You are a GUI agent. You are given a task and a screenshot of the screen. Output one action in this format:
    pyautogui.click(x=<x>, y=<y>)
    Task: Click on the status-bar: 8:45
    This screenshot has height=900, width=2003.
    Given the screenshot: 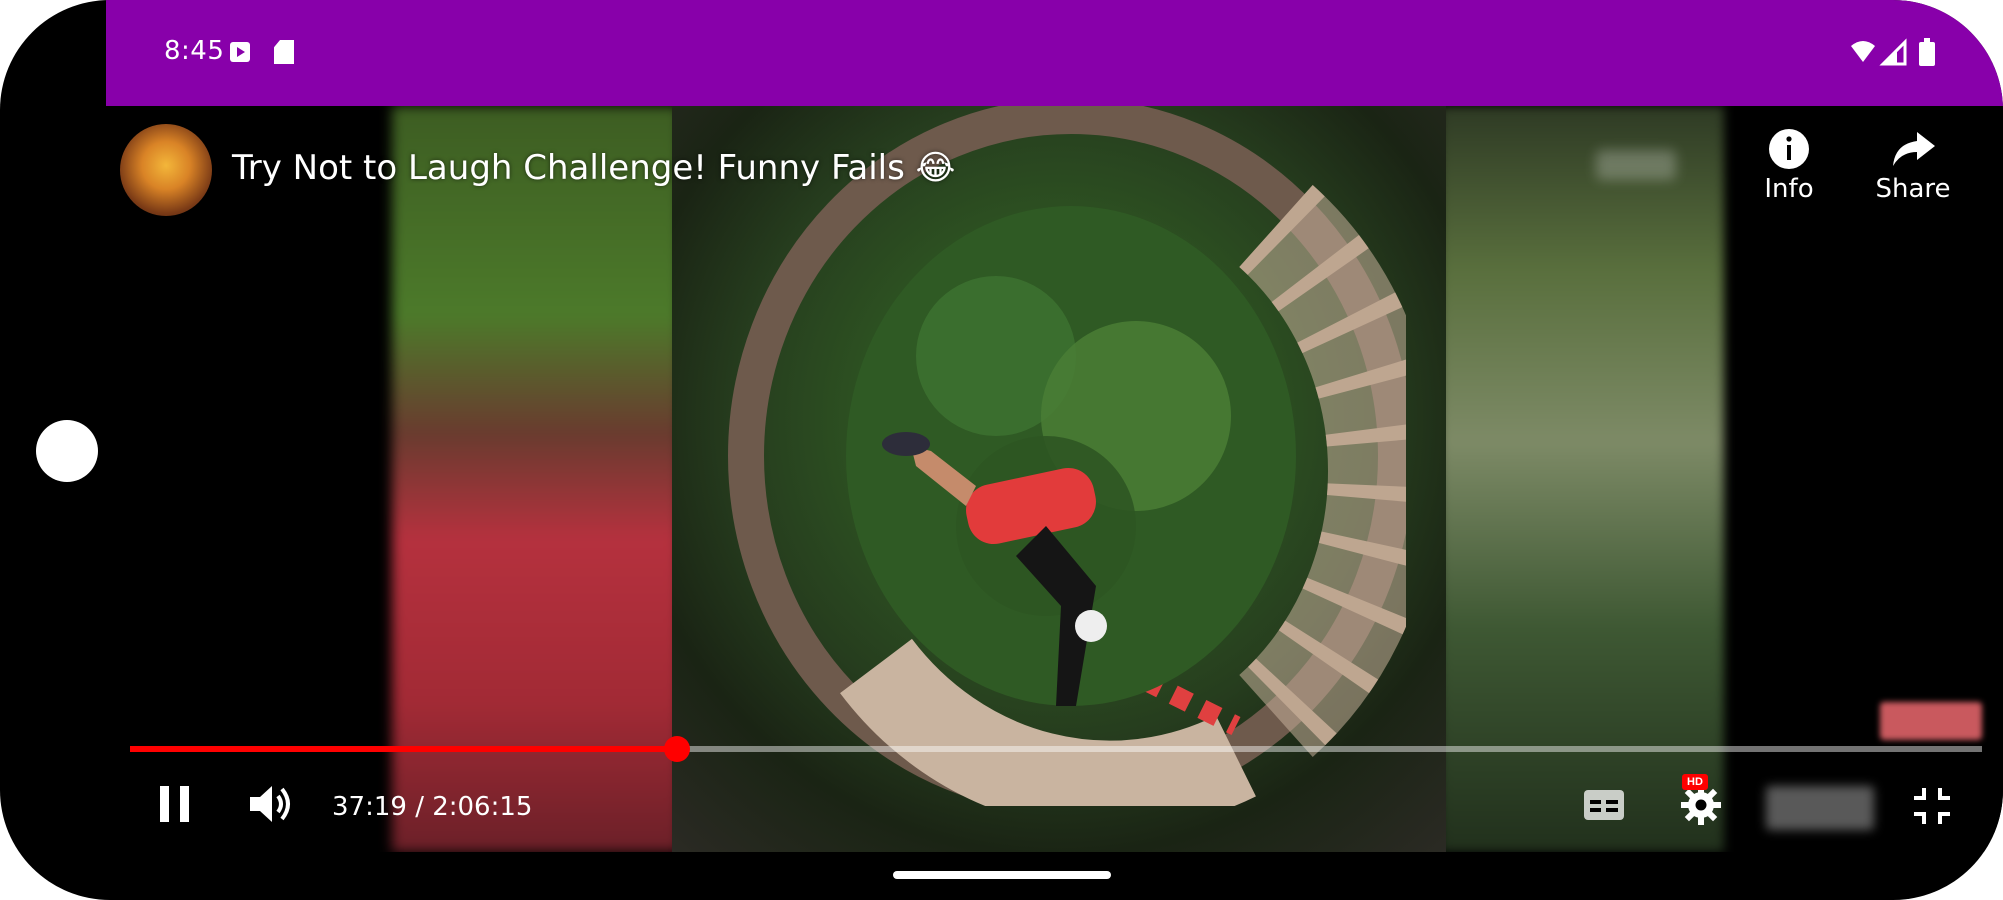 What is the action you would take?
    pyautogui.click(x=1054, y=53)
    